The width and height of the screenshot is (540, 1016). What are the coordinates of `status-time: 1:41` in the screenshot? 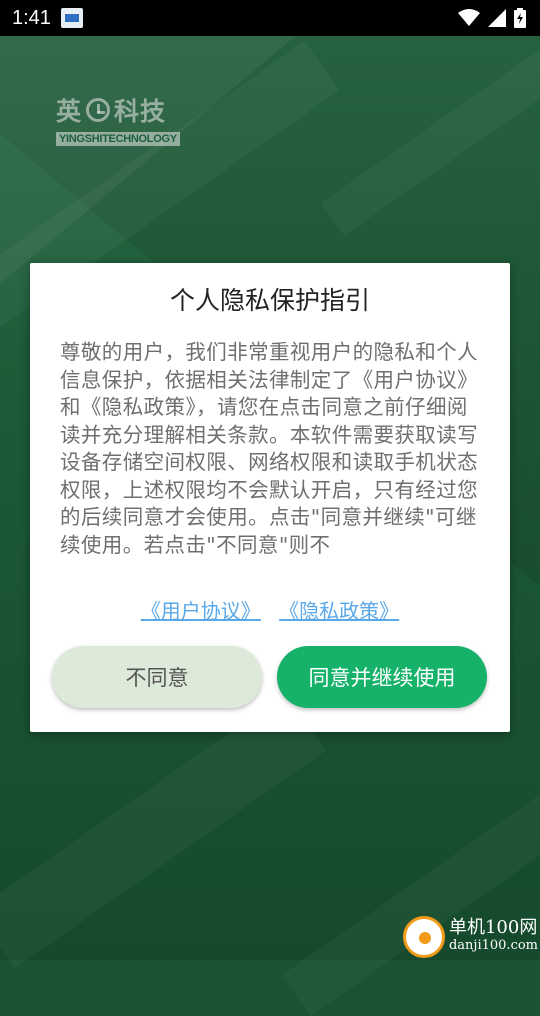 It's located at (31, 17).